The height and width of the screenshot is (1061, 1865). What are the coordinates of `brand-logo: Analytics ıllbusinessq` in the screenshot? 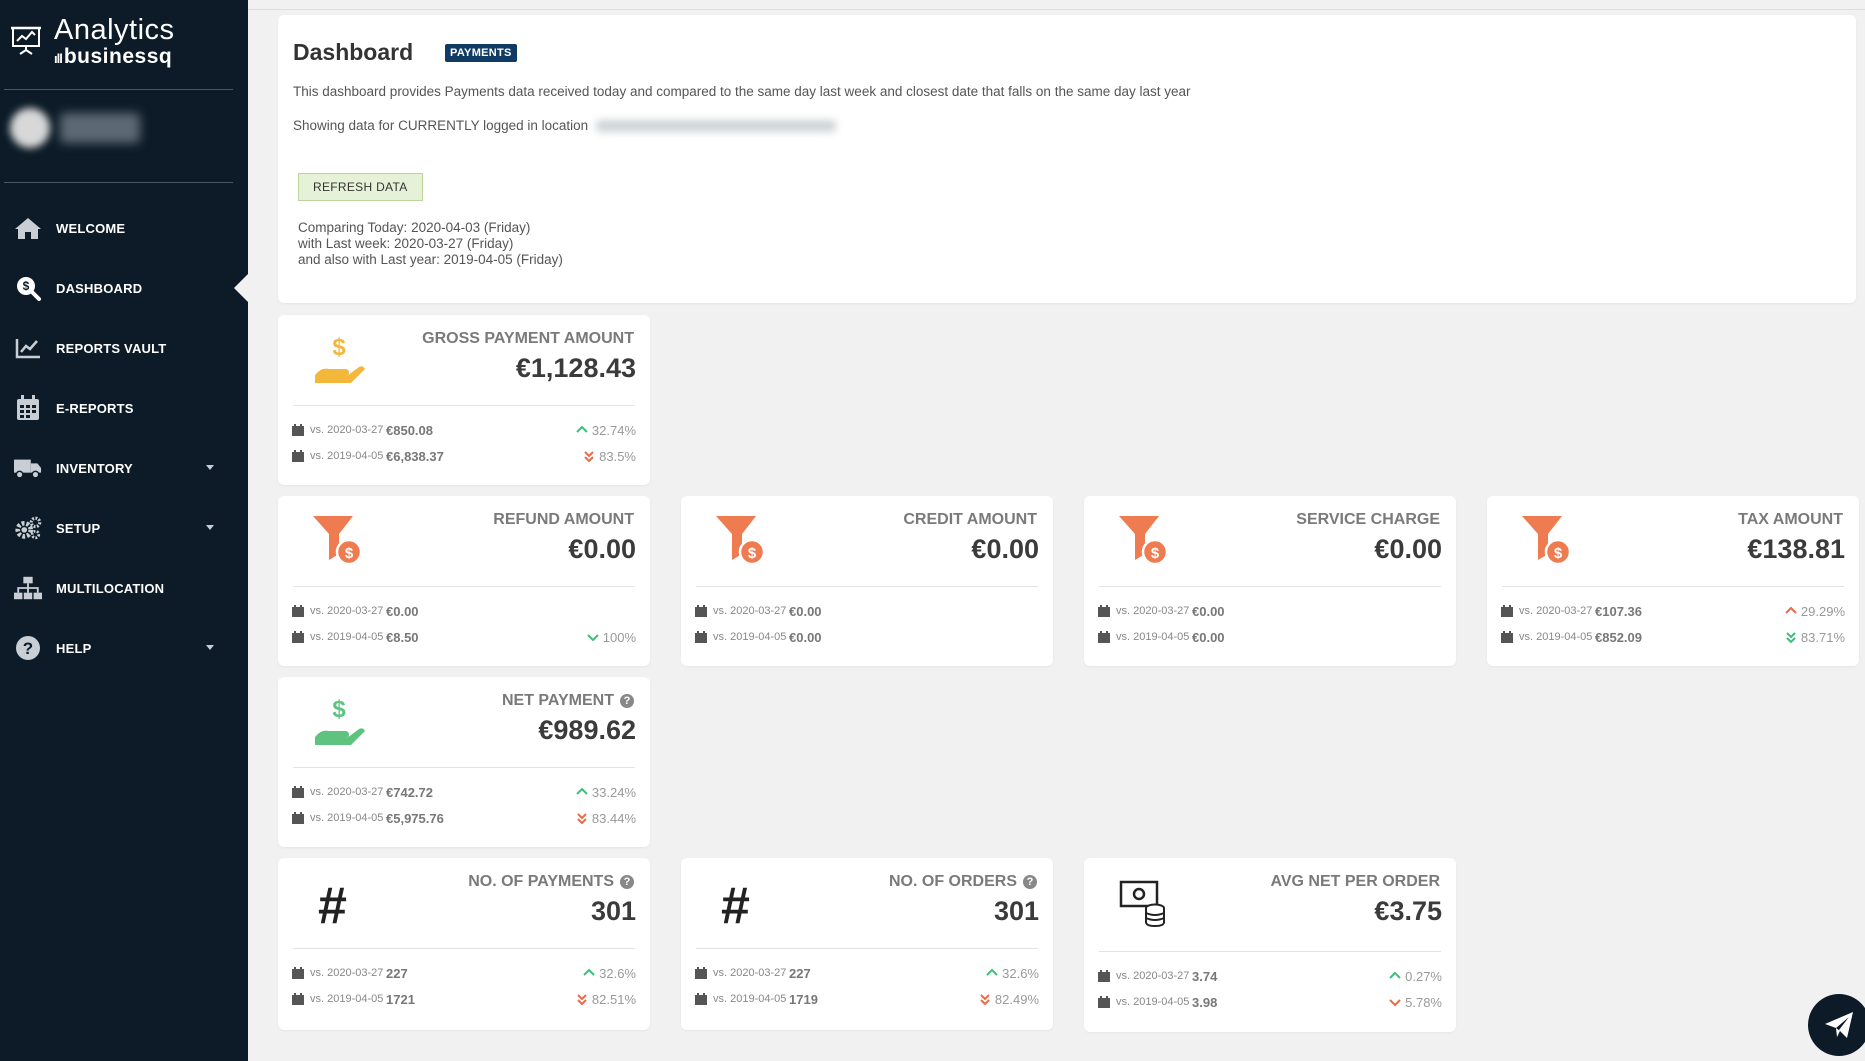 It's located at (92, 42).